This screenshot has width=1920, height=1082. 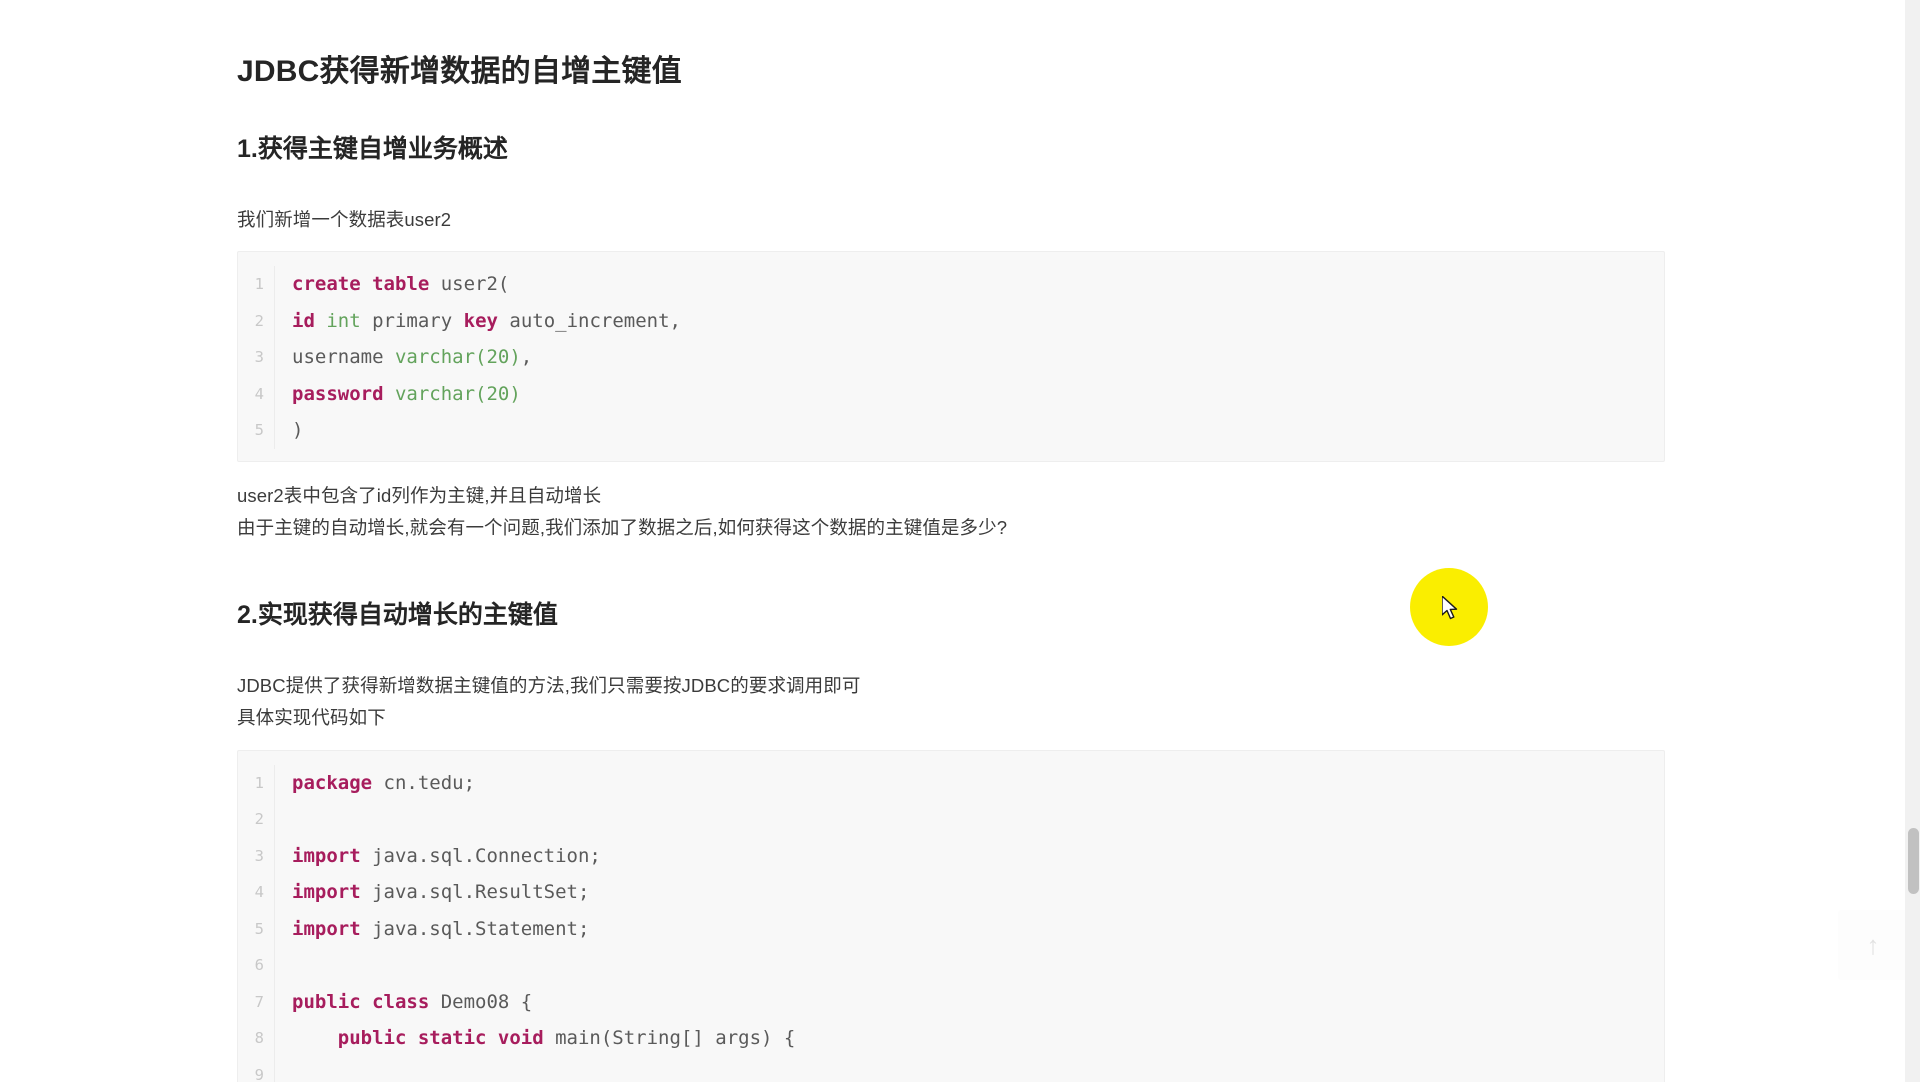 I want to click on code-line: 6, so click(x=951, y=965).